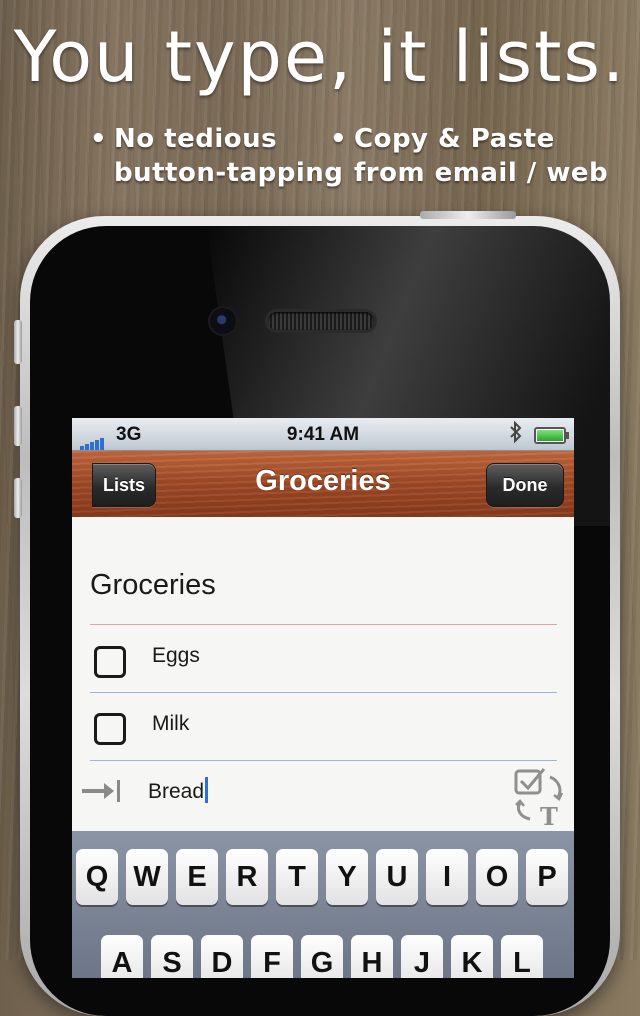  What do you see at coordinates (323, 484) in the screenshot?
I see `navigation-bar: Lists Groceries Done` at bounding box center [323, 484].